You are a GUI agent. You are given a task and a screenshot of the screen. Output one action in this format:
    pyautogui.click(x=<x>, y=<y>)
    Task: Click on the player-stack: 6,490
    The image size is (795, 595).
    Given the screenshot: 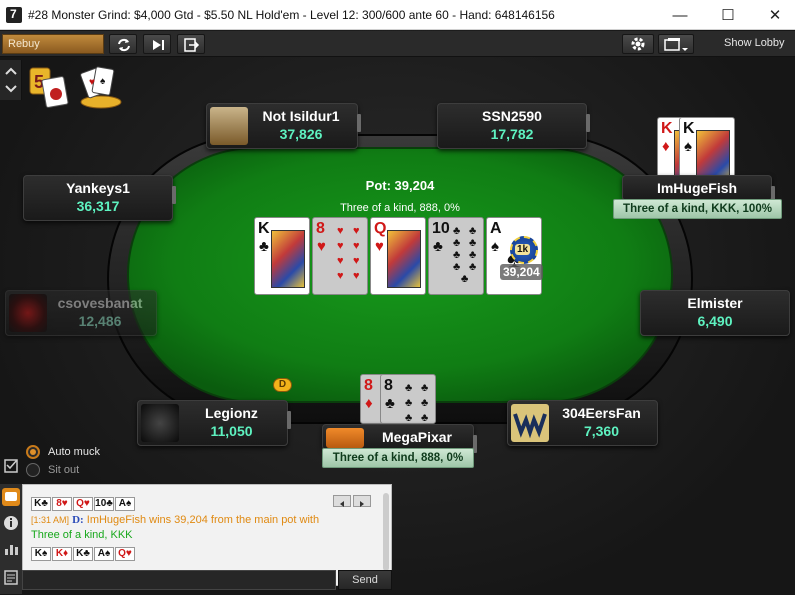 What is the action you would take?
    pyautogui.click(x=715, y=321)
    